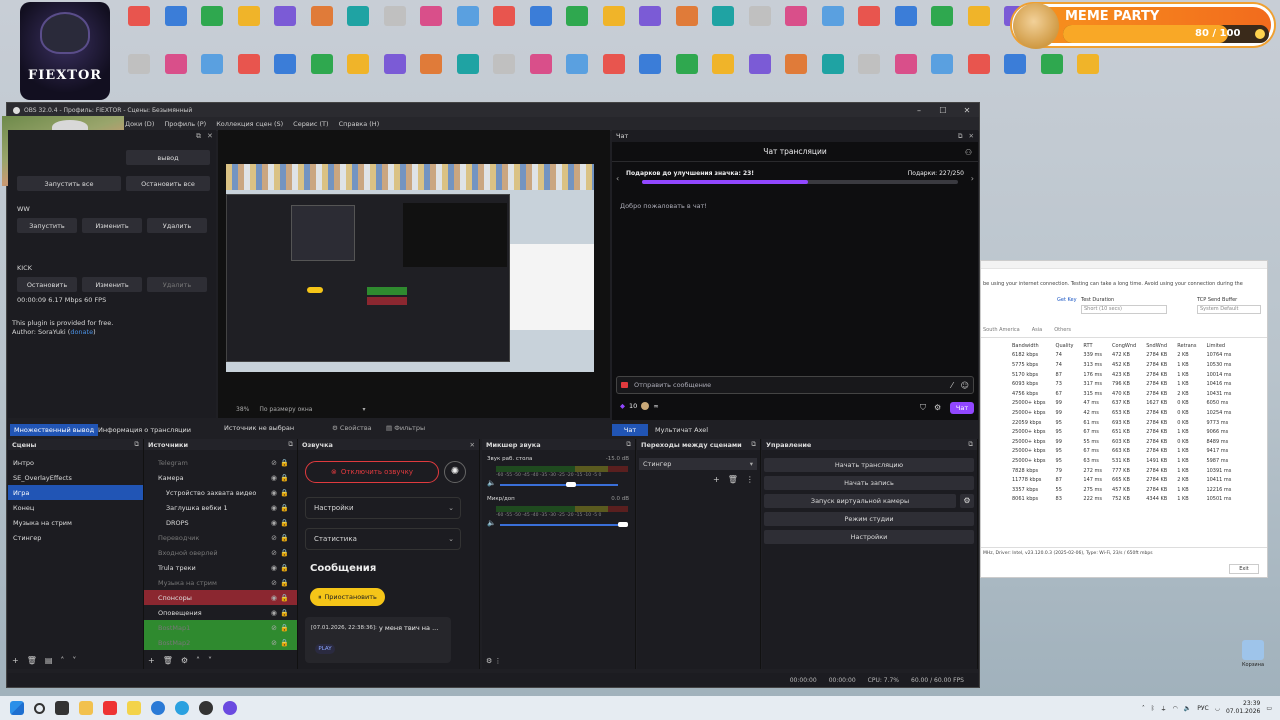  What do you see at coordinates (919, 110) in the screenshot?
I see `minimize-button: –` at bounding box center [919, 110].